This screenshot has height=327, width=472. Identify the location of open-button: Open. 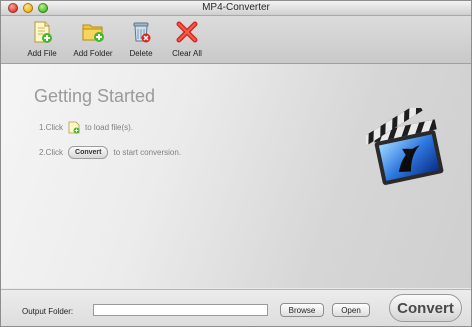
(351, 310).